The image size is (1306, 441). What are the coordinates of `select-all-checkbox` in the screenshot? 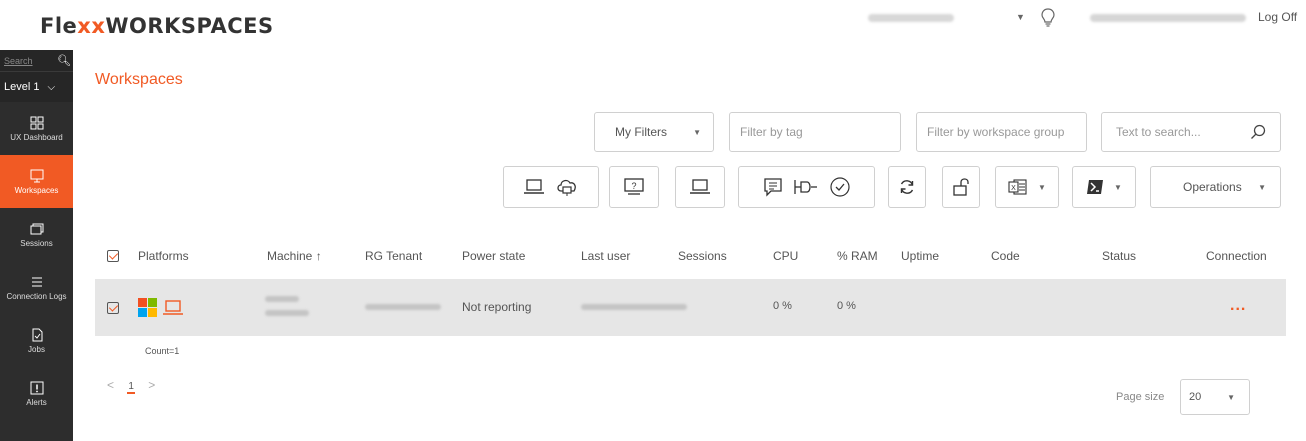 It's located at (113, 257).